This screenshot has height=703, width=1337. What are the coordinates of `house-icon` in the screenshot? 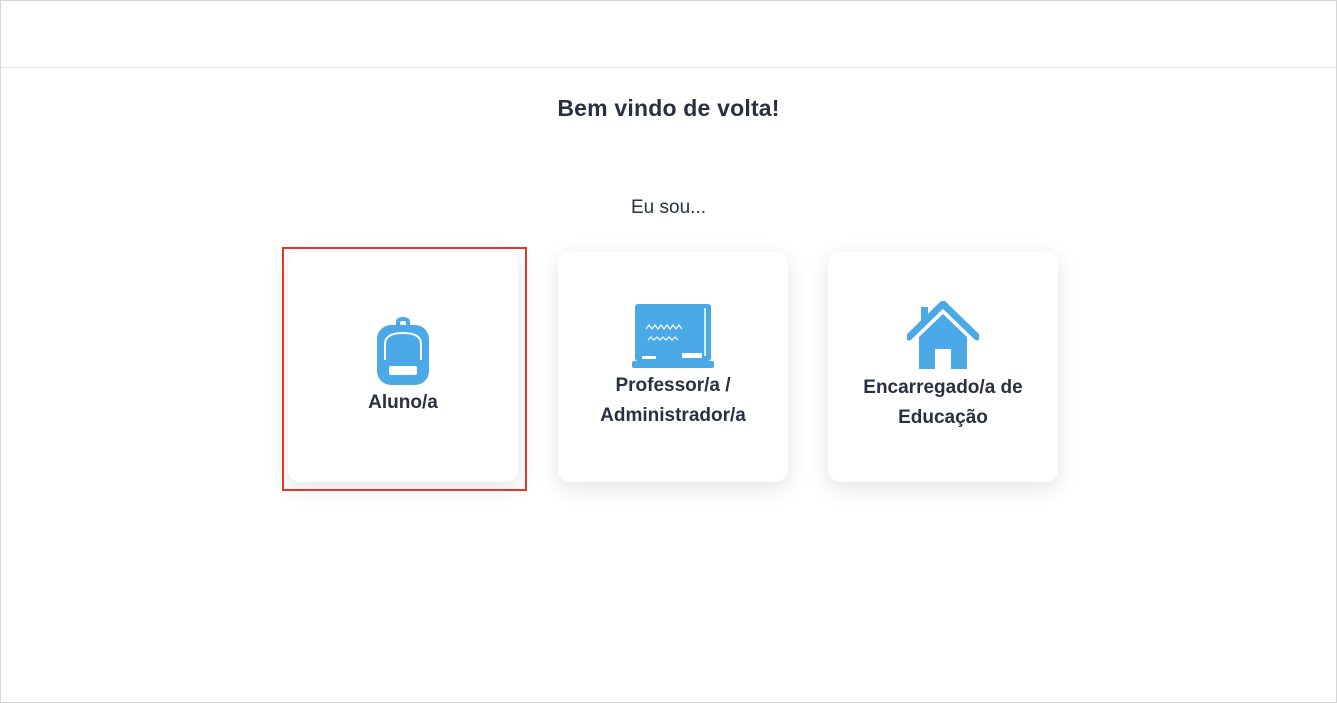 It's located at (943, 335).